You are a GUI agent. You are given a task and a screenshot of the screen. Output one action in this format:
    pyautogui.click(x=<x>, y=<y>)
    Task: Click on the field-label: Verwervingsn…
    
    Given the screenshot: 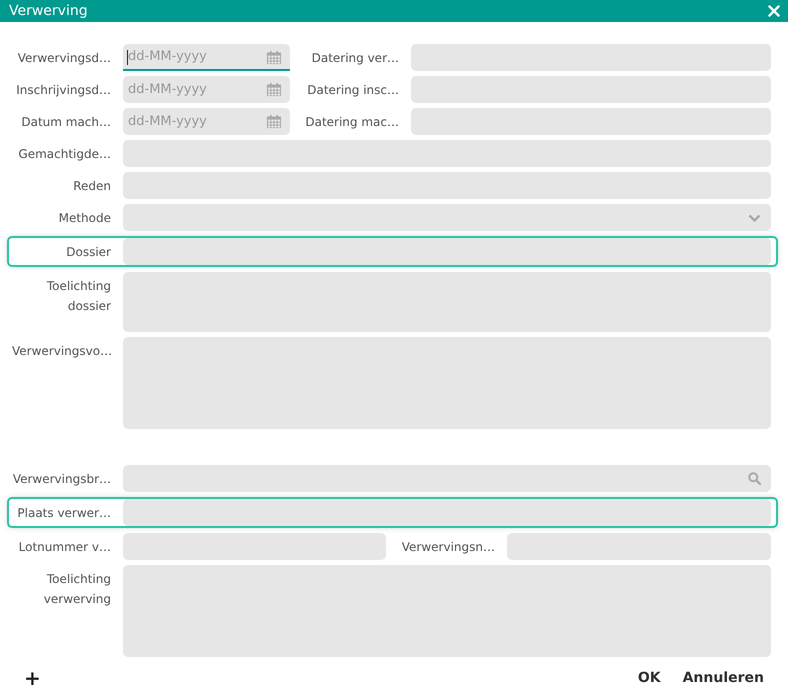 What is the action you would take?
    pyautogui.click(x=447, y=547)
    